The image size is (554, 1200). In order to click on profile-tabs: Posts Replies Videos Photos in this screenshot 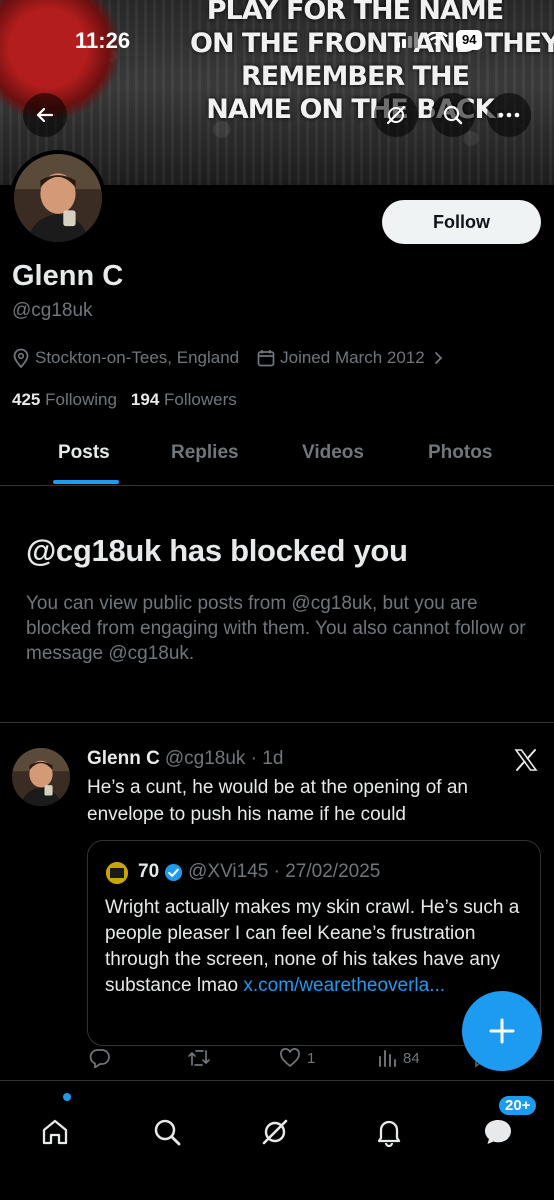, I will do `click(277, 458)`.